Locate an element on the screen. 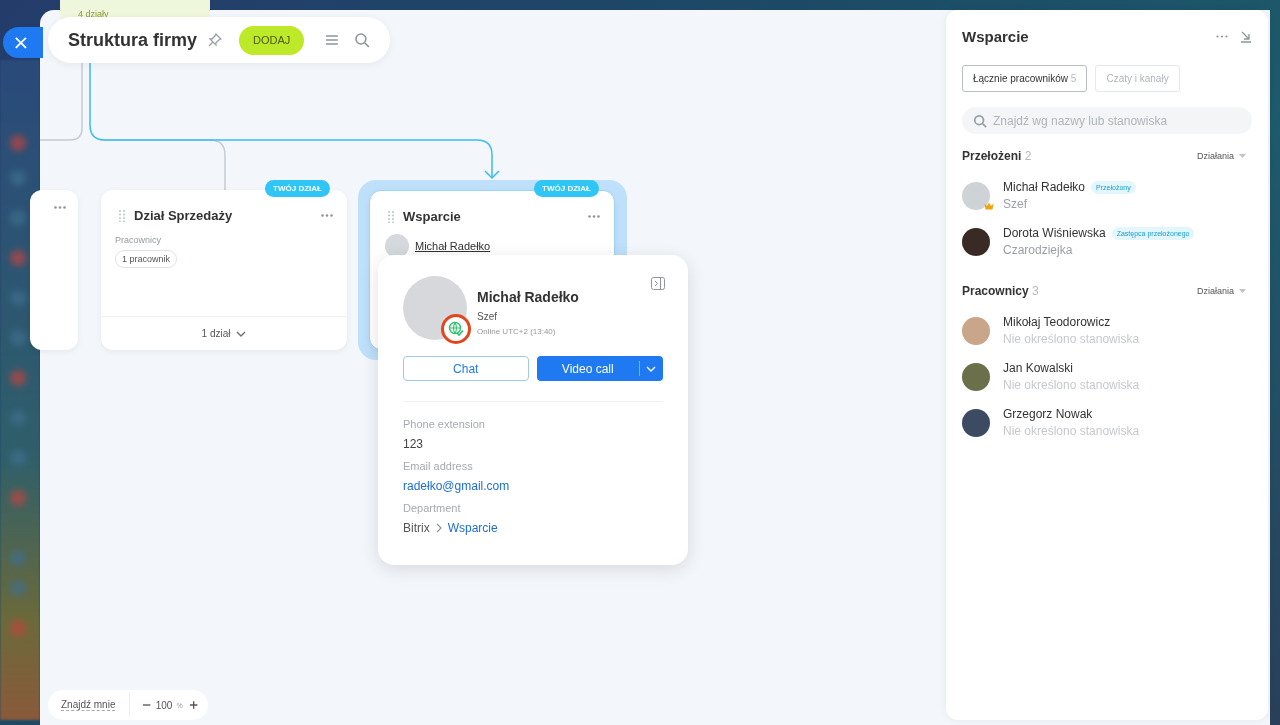 This screenshot has width=1280, height=725. card-footer: 1 dział is located at coordinates (224, 333).